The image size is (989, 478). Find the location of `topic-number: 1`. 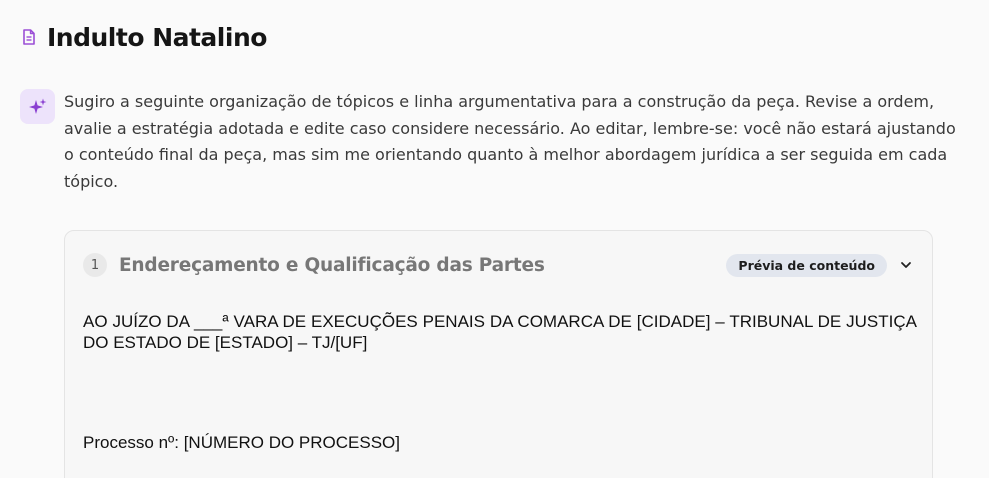

topic-number: 1 is located at coordinates (95, 265).